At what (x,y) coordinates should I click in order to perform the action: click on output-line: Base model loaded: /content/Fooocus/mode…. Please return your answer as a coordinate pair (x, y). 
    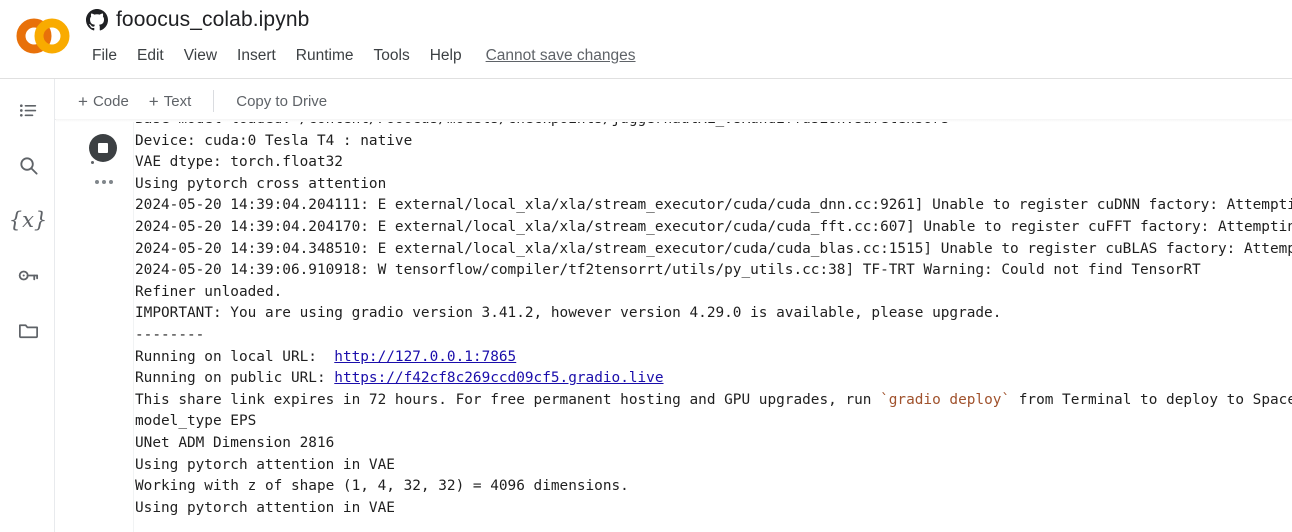
    Looking at the image, I should click on (713, 126).